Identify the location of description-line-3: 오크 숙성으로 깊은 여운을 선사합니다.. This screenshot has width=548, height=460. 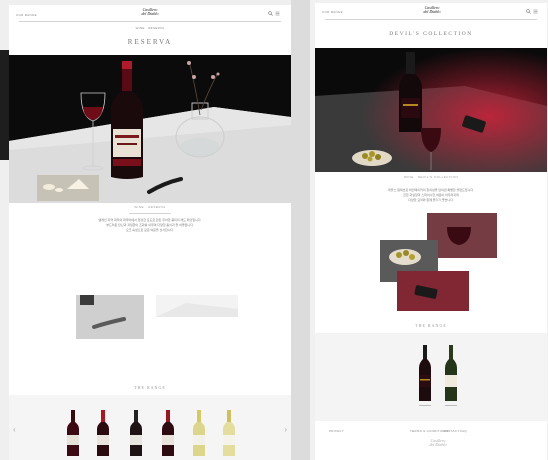
(150, 230).